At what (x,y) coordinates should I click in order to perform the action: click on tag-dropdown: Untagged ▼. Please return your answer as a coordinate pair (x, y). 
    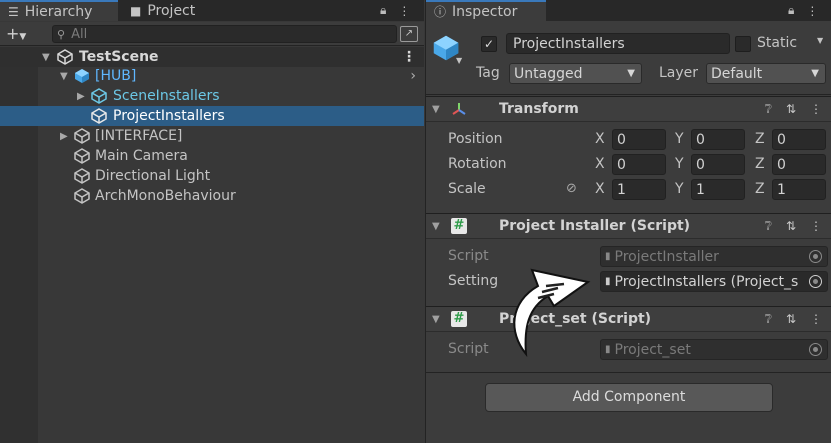
    Looking at the image, I should click on (575, 73).